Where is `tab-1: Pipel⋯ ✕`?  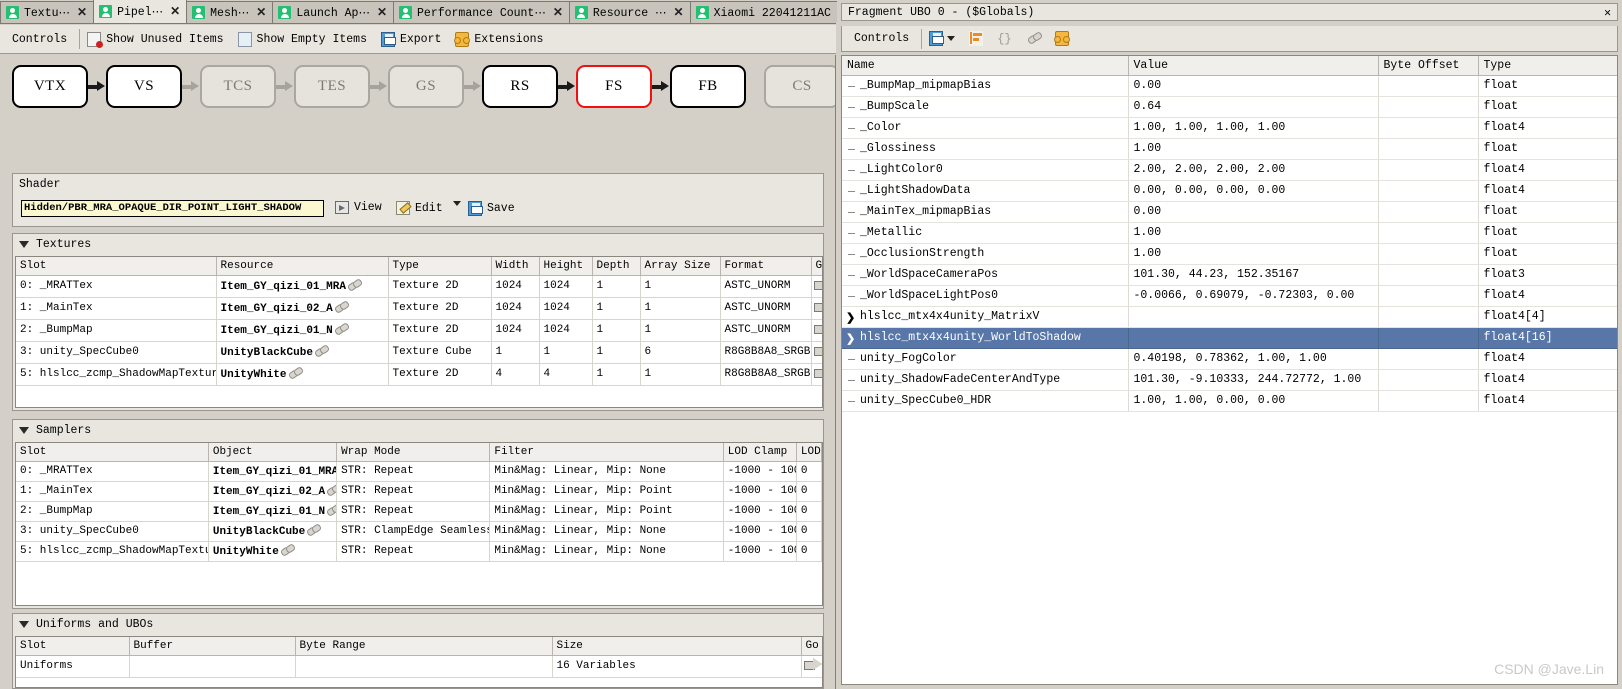
tab-1: Pipel⋯ ✕ is located at coordinates (140, 11).